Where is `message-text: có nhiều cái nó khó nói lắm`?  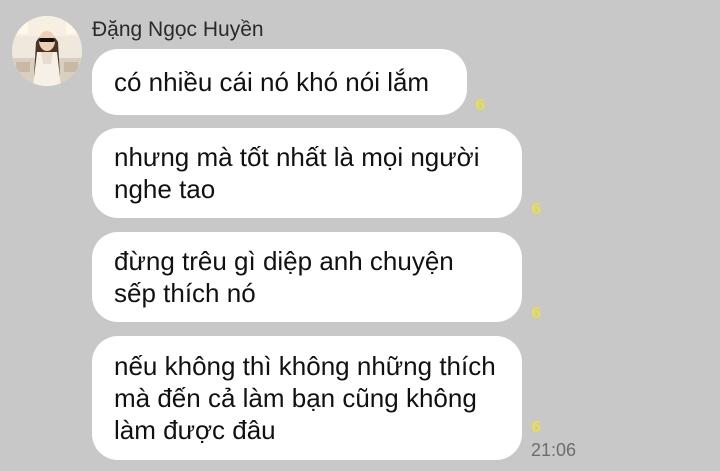 message-text: có nhiều cái nó khó nói lắm is located at coordinates (272, 82).